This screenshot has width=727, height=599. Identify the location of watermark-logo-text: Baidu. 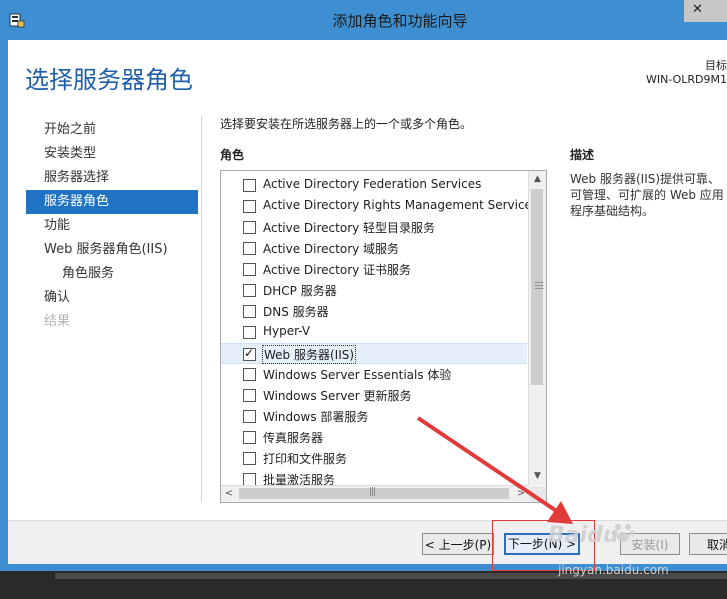
(583, 535).